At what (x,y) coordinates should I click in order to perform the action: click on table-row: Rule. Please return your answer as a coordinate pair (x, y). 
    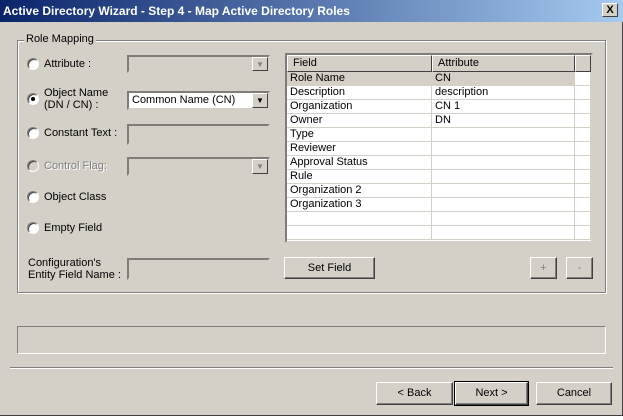
    Looking at the image, I should click on (439, 177).